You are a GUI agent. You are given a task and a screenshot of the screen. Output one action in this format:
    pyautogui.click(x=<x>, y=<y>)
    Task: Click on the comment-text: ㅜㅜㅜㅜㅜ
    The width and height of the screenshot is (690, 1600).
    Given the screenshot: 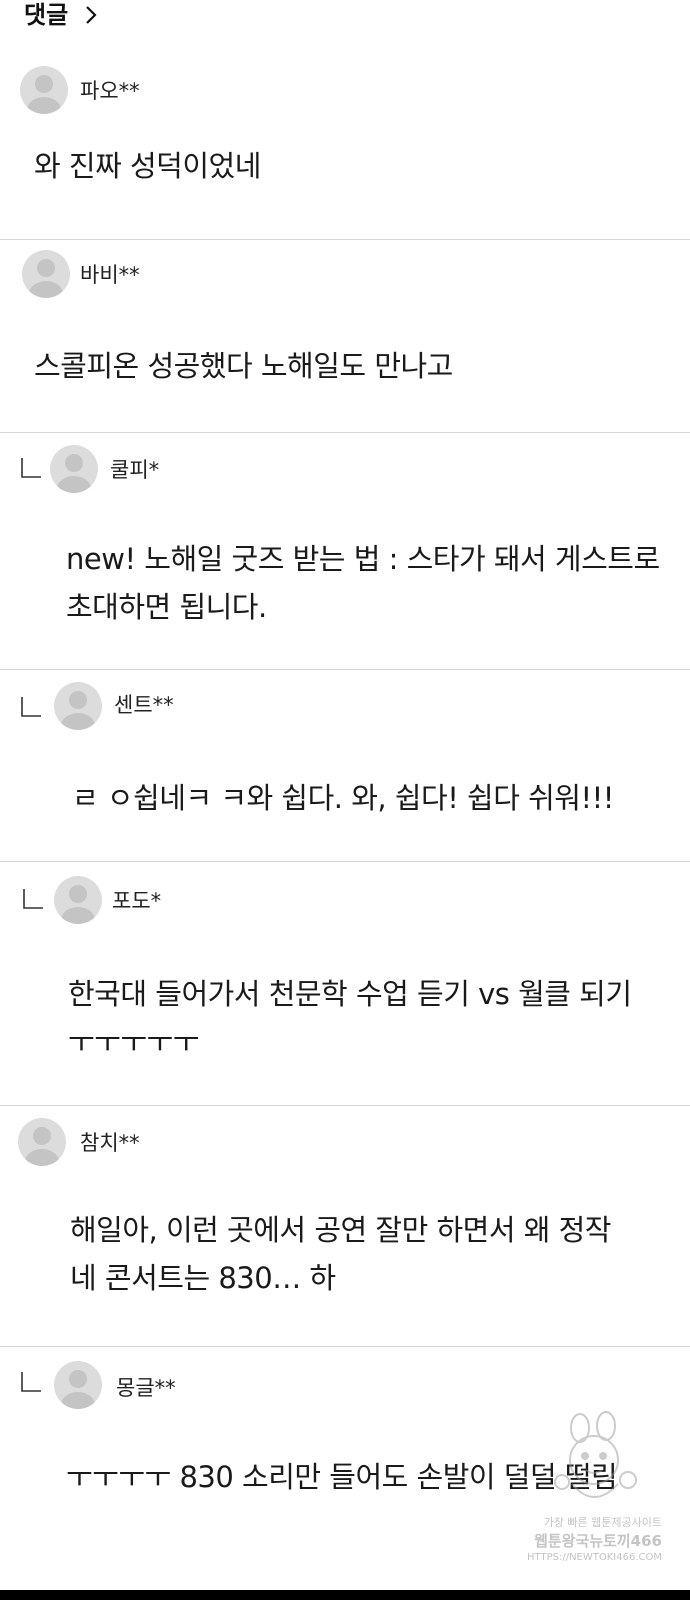 What is the action you would take?
    pyautogui.click(x=133, y=1042)
    